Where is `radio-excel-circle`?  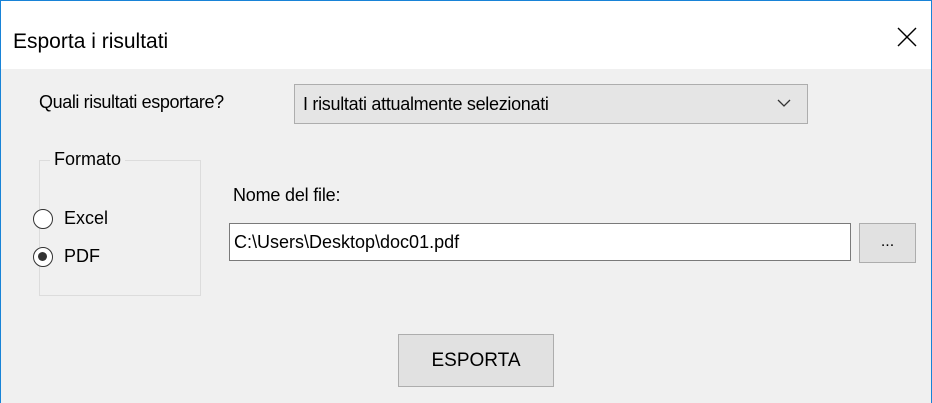 radio-excel-circle is located at coordinates (43, 219).